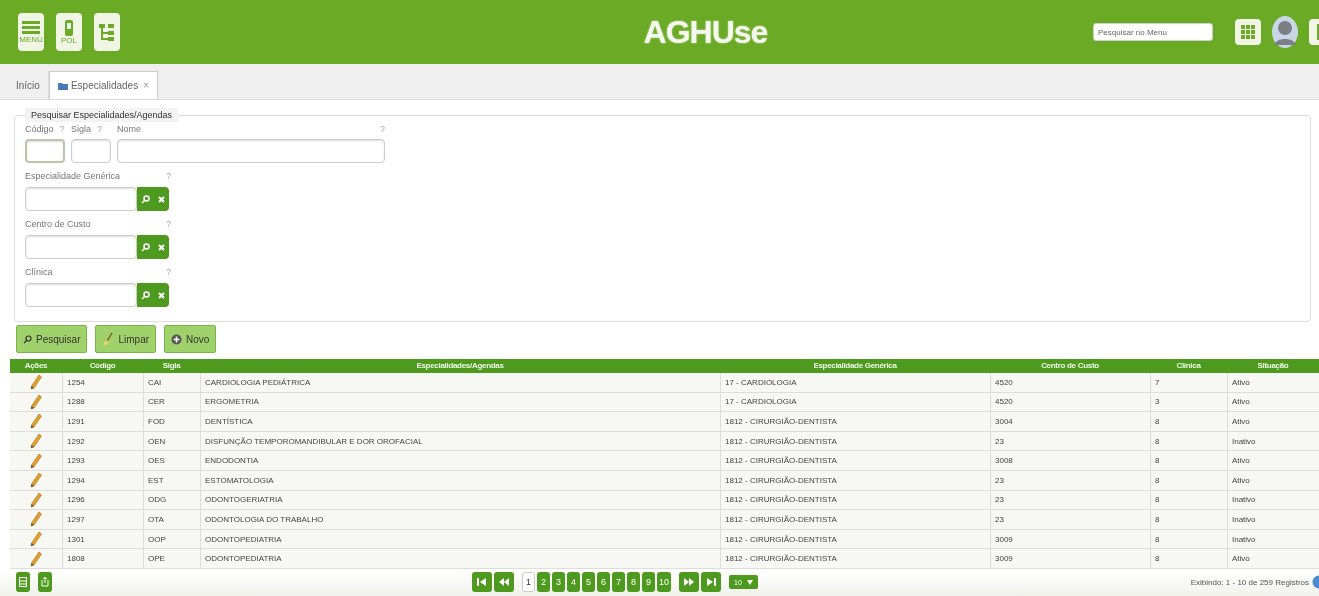 Image resolution: width=1319 pixels, height=596 pixels. What do you see at coordinates (58, 224) in the screenshot?
I see `field-label: Centro de Custo` at bounding box center [58, 224].